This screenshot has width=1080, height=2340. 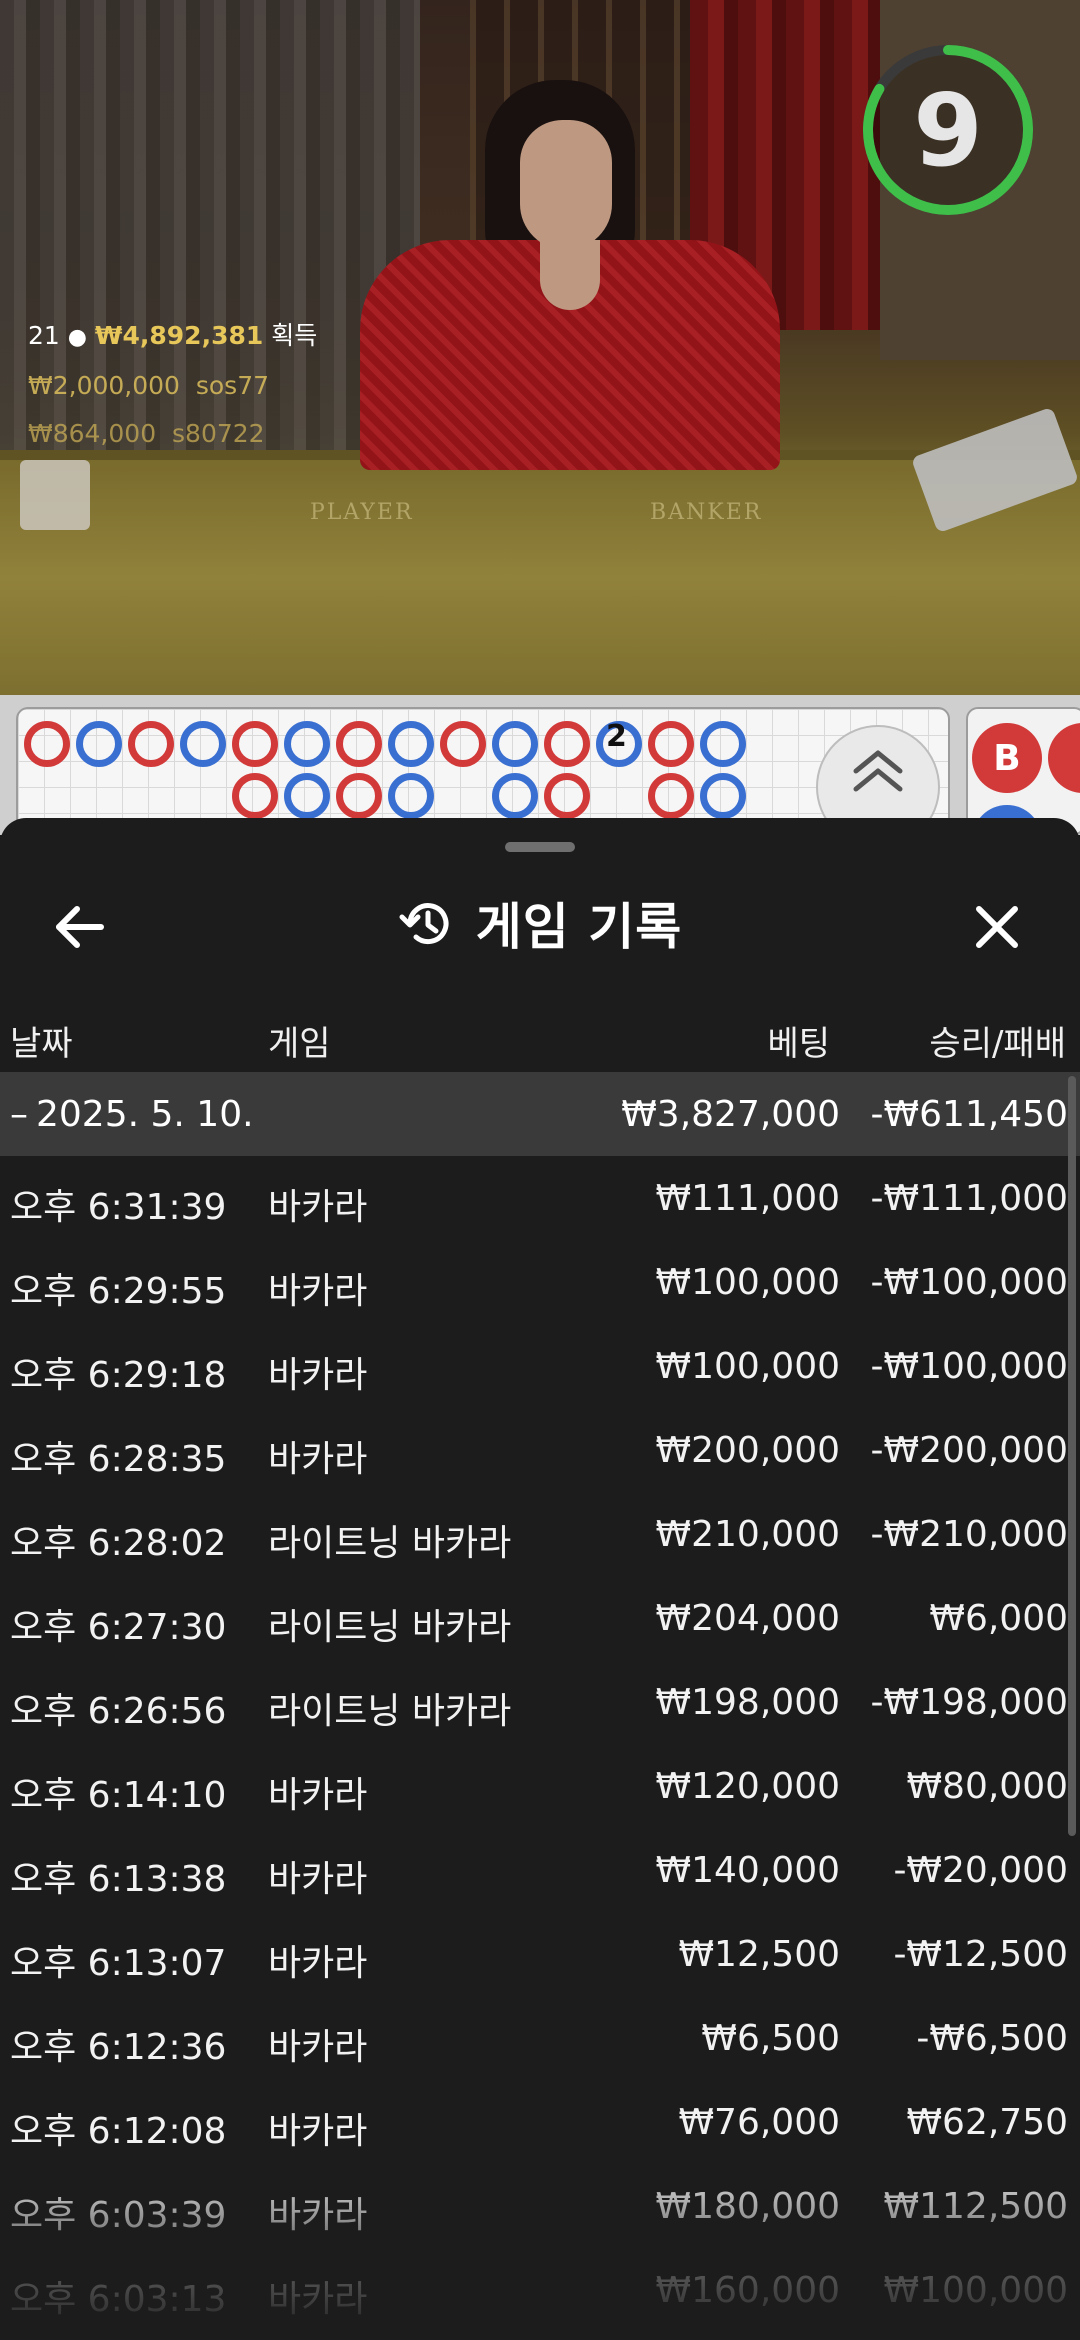 I want to click on table-row: 오후 6:12:36 바카라 ₩6,500 -₩6,500, so click(x=540, y=2038).